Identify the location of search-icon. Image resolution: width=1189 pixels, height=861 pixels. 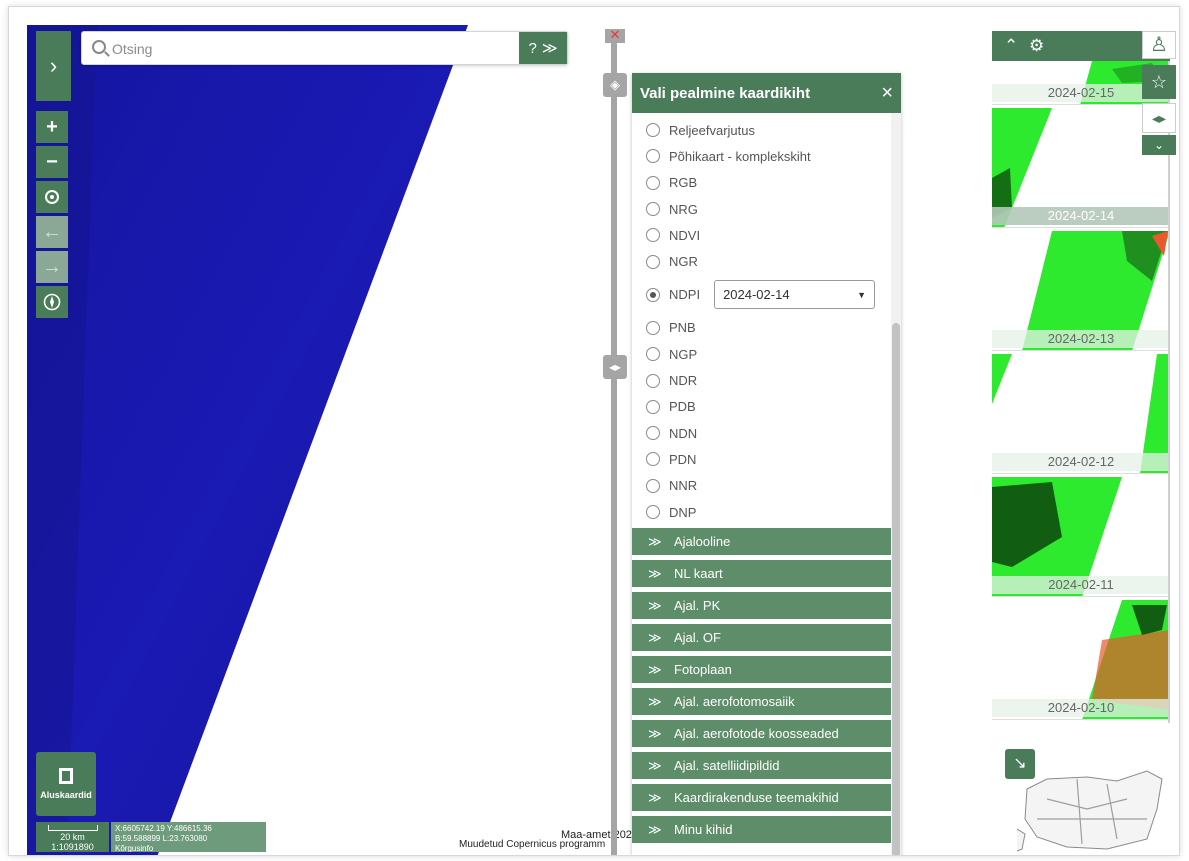
(99, 47).